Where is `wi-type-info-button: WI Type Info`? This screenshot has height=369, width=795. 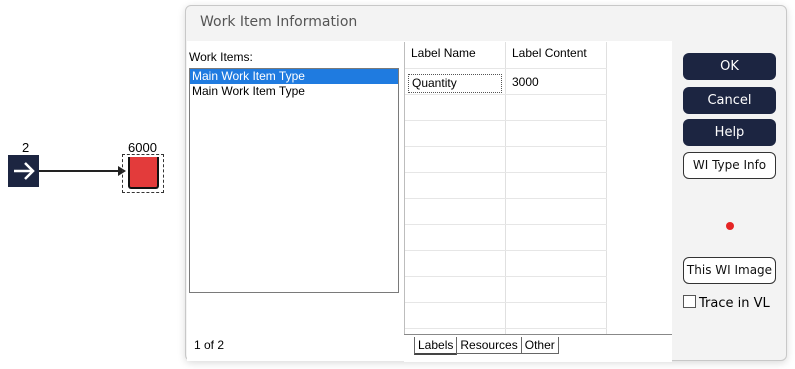
wi-type-info-button: WI Type Info is located at coordinates (729, 165).